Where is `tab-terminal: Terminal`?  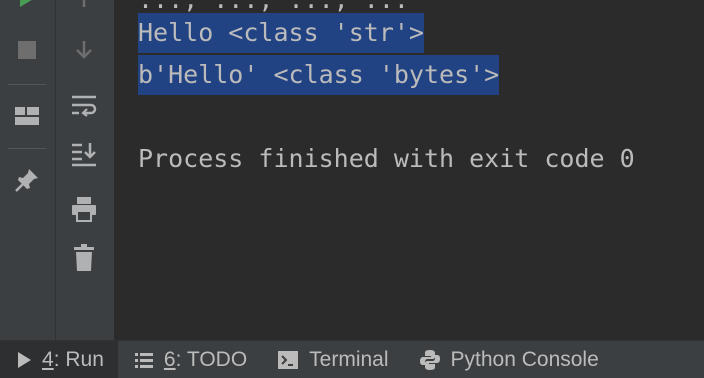 tab-terminal: Terminal is located at coordinates (331, 359).